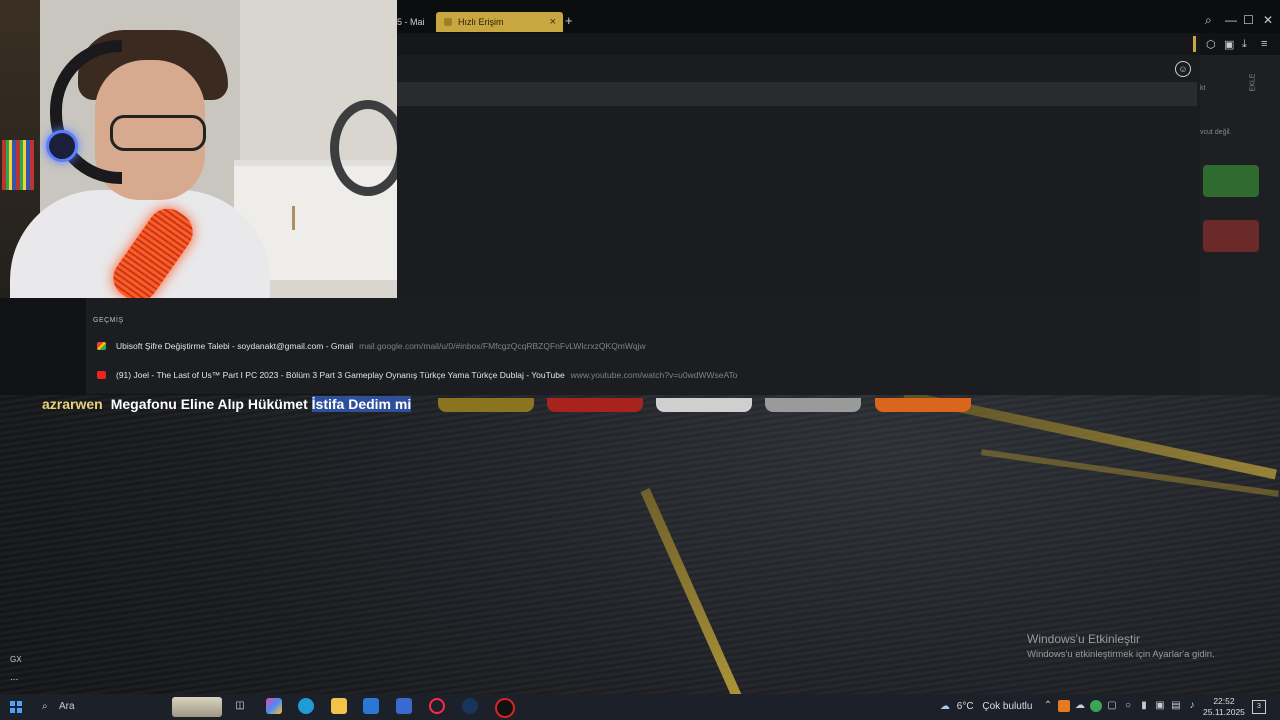 The width and height of the screenshot is (1280, 720). What do you see at coordinates (945, 706) in the screenshot?
I see `cloud-icon: ☁` at bounding box center [945, 706].